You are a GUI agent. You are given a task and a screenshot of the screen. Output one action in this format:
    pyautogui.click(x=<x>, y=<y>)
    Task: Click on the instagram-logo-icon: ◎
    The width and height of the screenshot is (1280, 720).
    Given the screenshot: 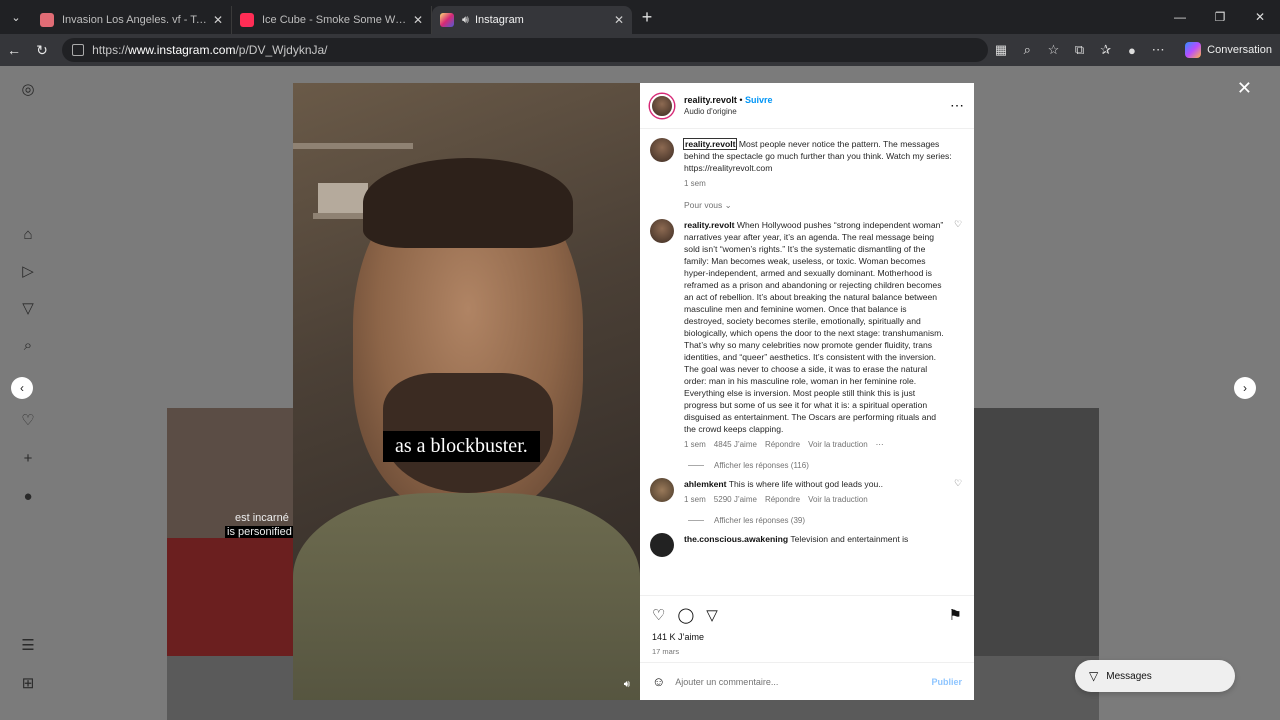 What is the action you would take?
    pyautogui.click(x=28, y=90)
    